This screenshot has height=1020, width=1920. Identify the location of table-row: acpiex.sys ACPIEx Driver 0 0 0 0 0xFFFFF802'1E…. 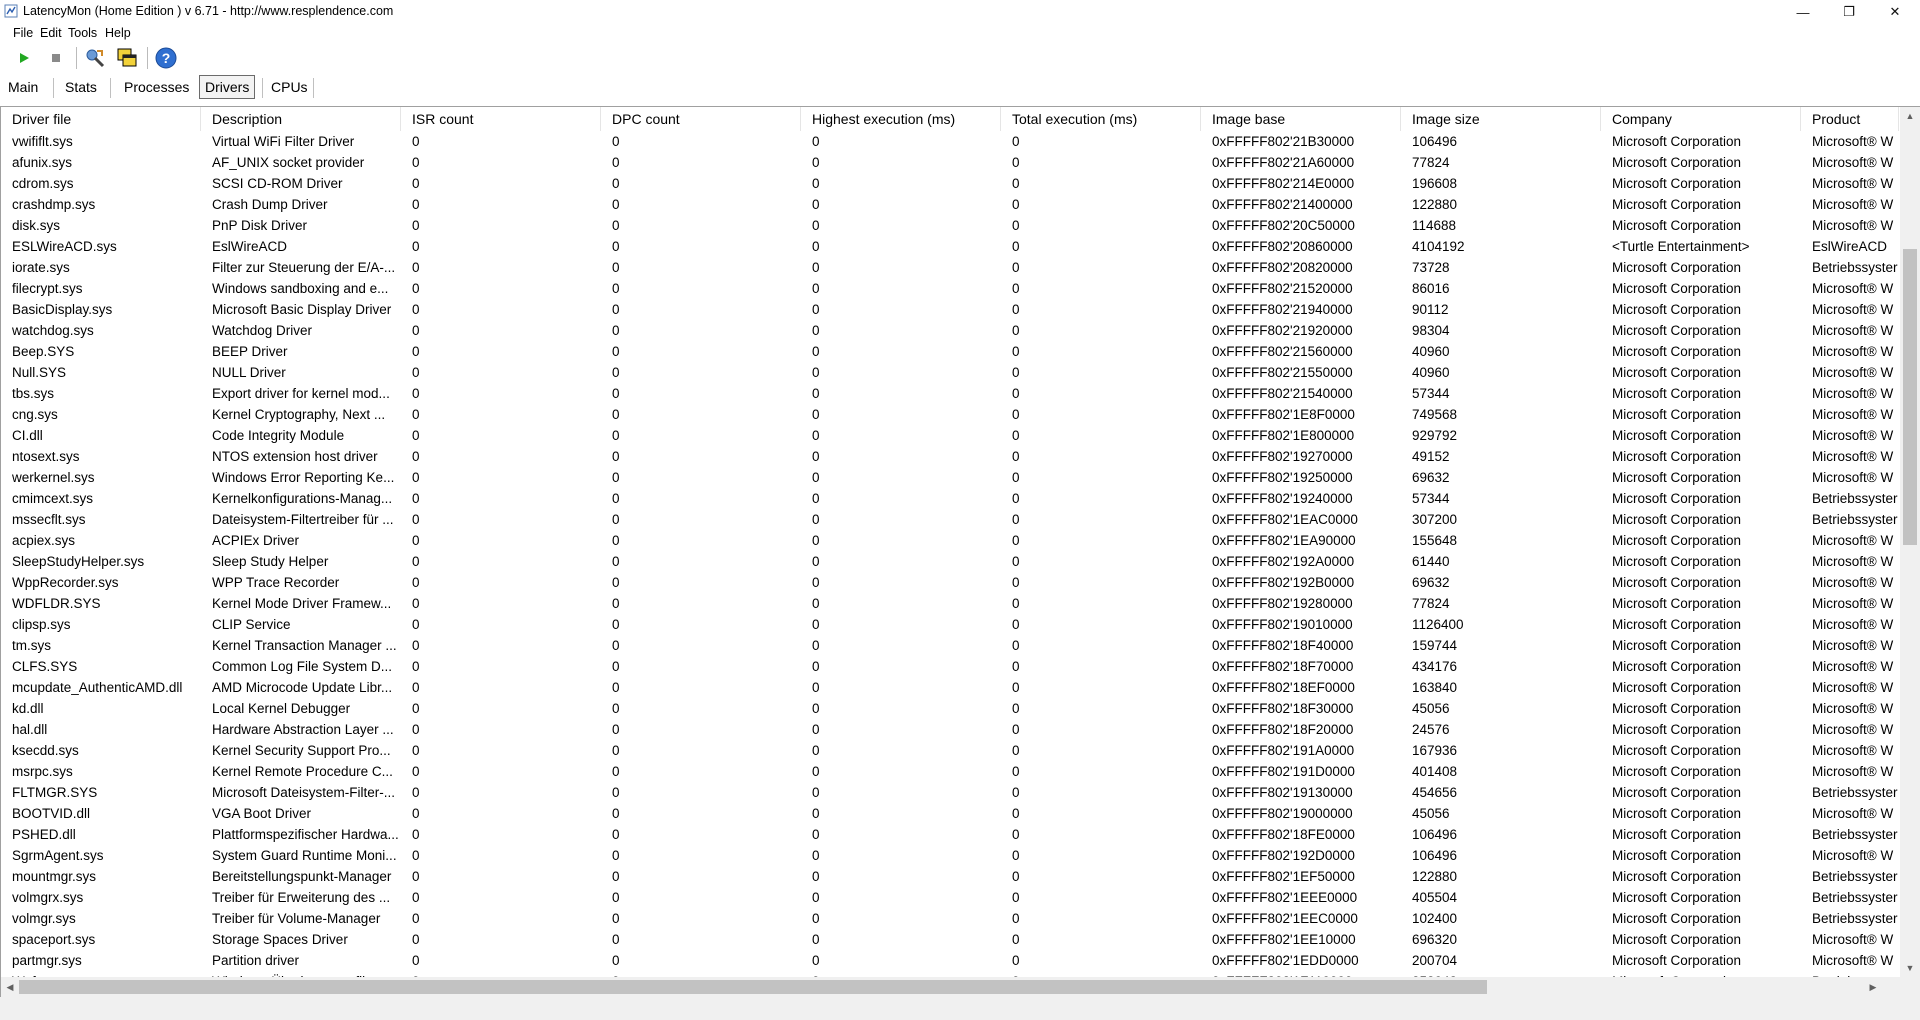
(950, 540).